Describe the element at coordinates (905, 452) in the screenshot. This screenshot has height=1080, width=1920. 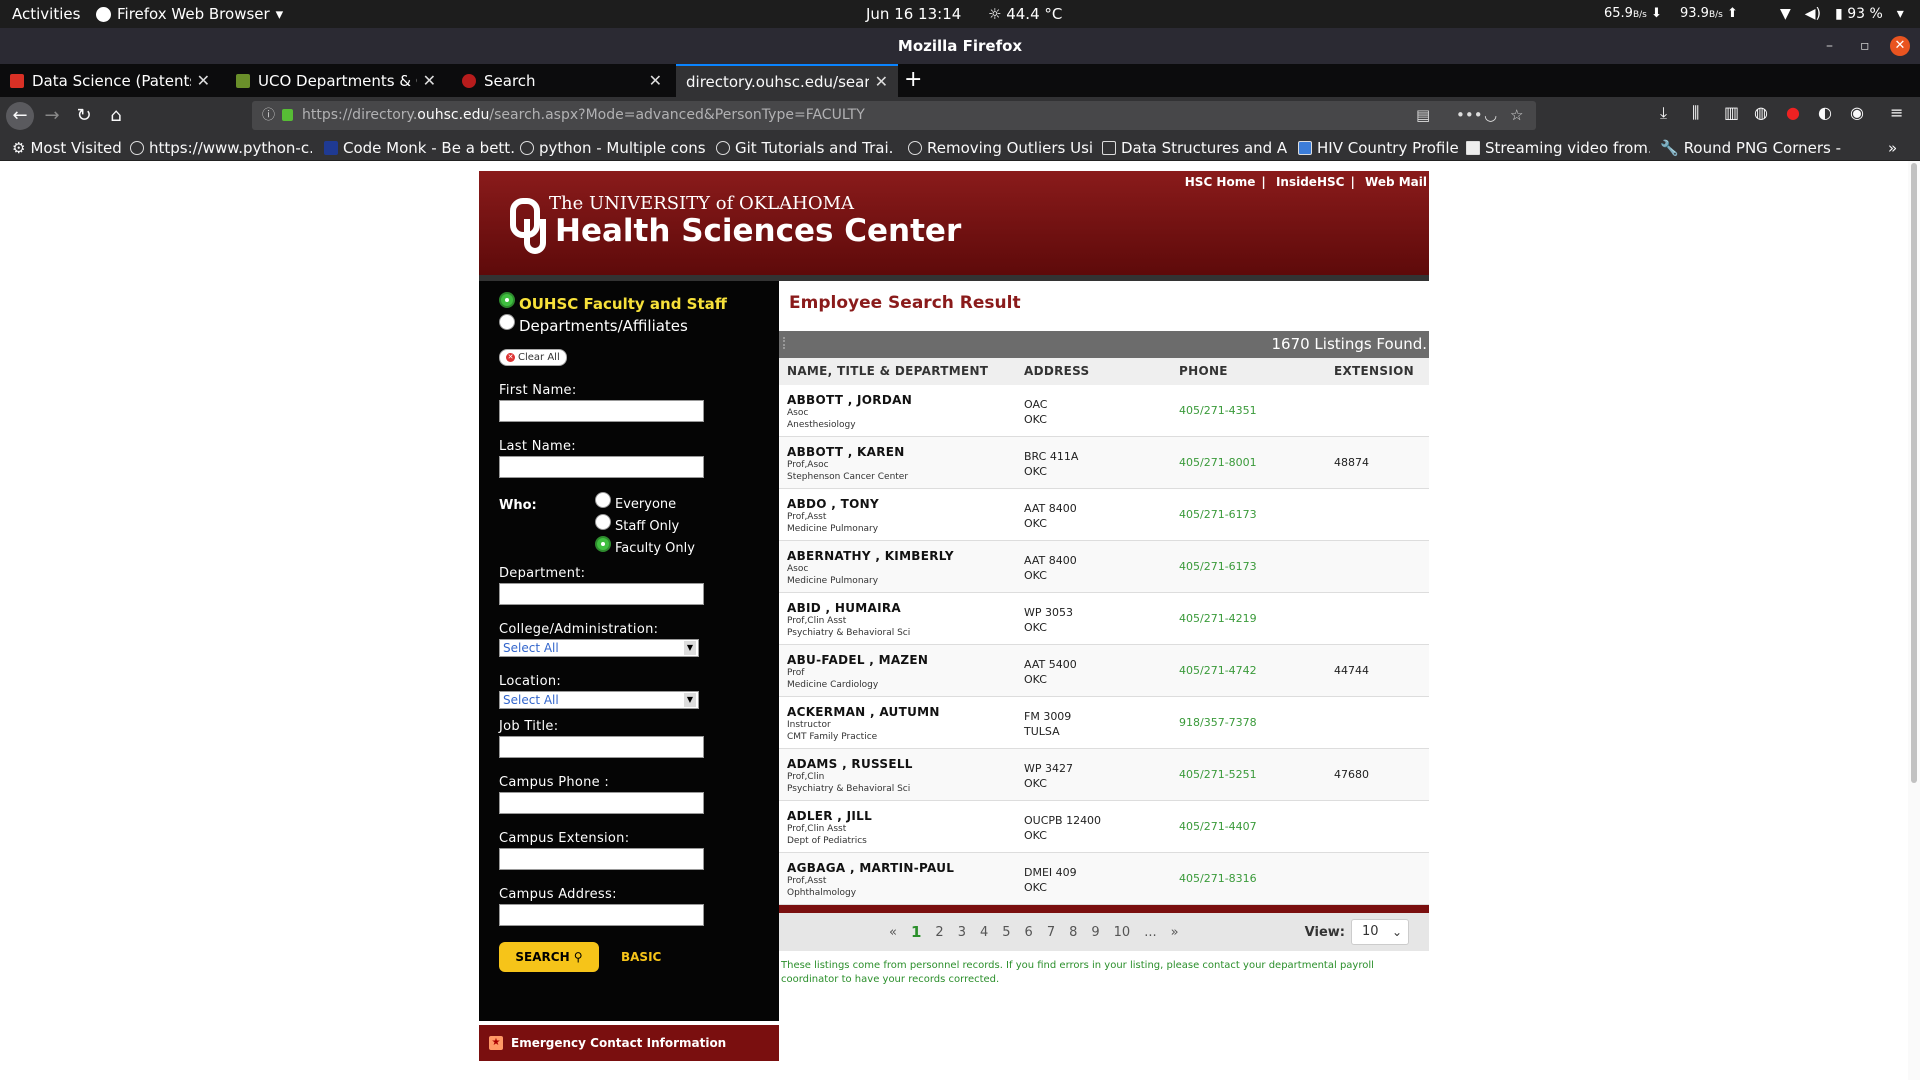
I see `person-name: ABBOTT , KAREN` at that location.